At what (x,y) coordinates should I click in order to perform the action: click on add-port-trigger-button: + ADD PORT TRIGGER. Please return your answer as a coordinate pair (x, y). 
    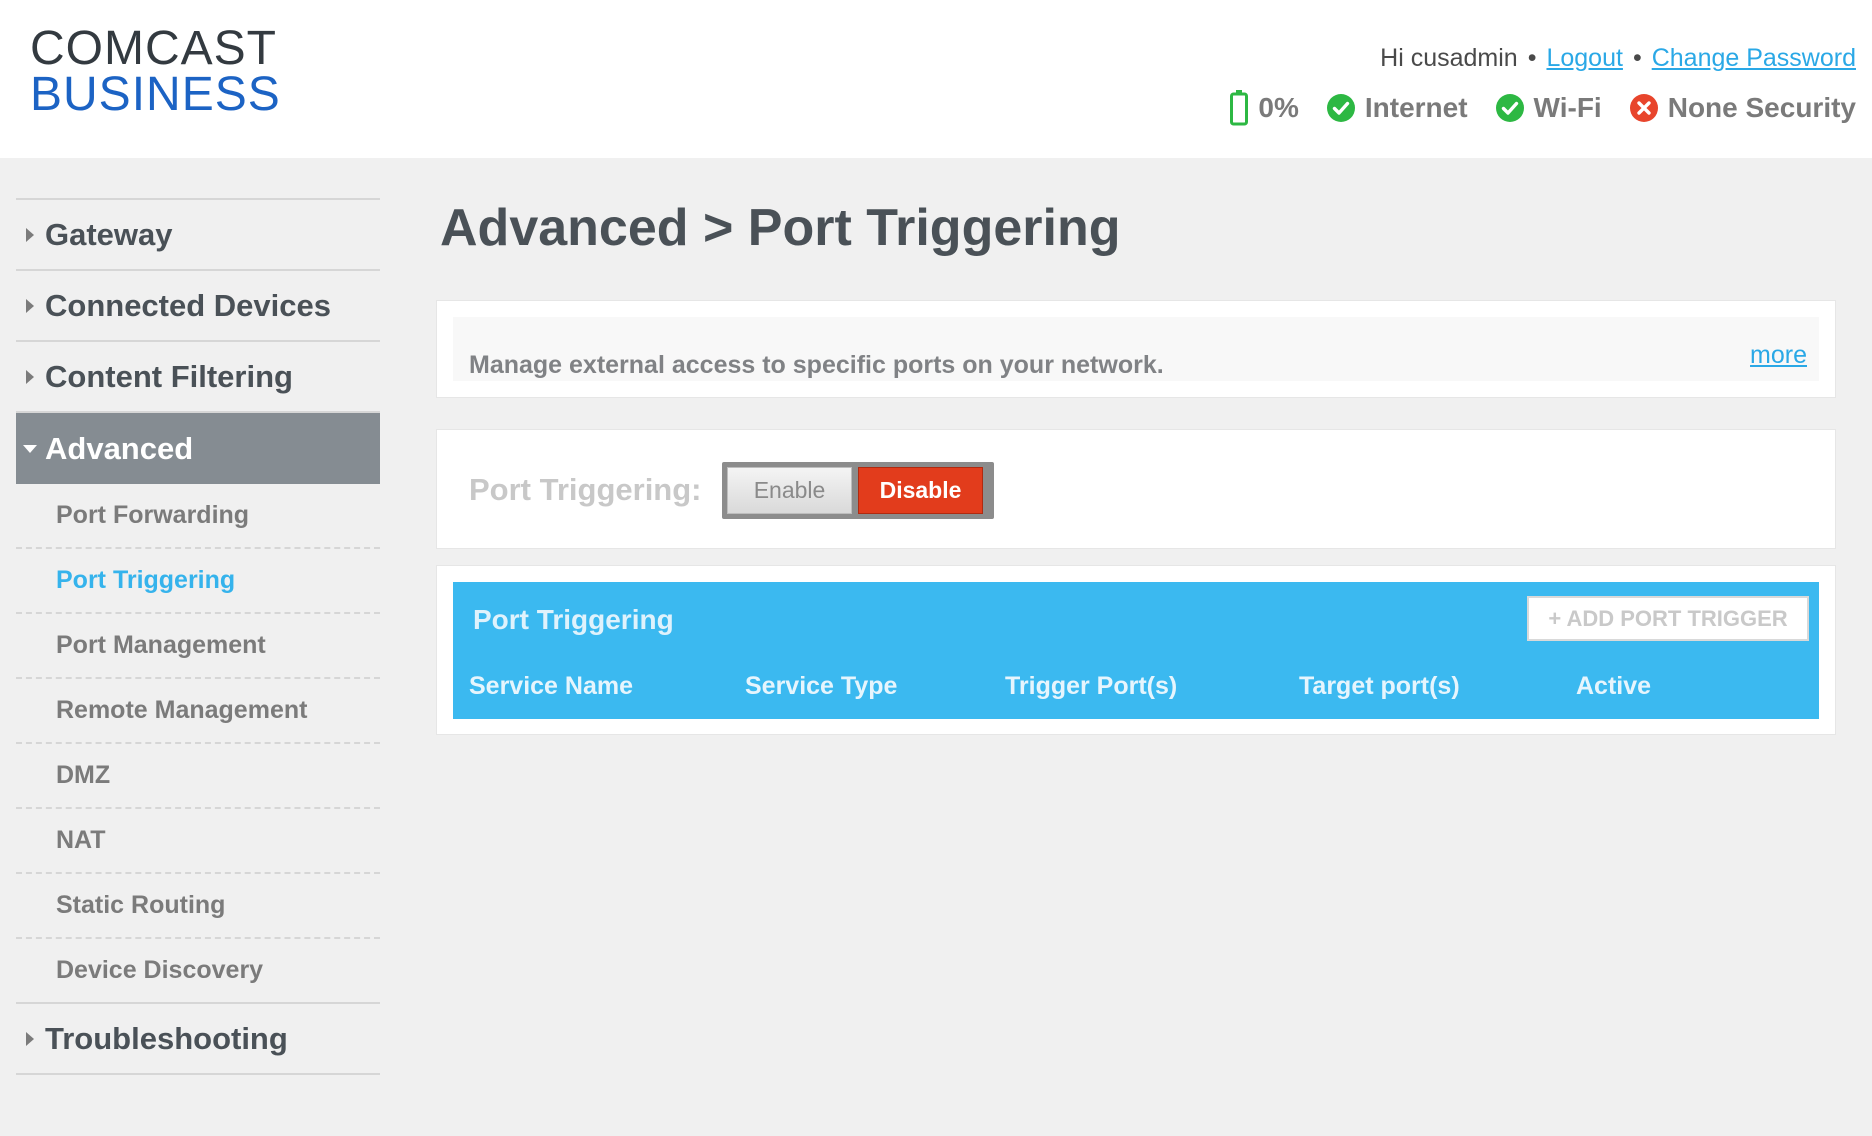
    Looking at the image, I should click on (1668, 618).